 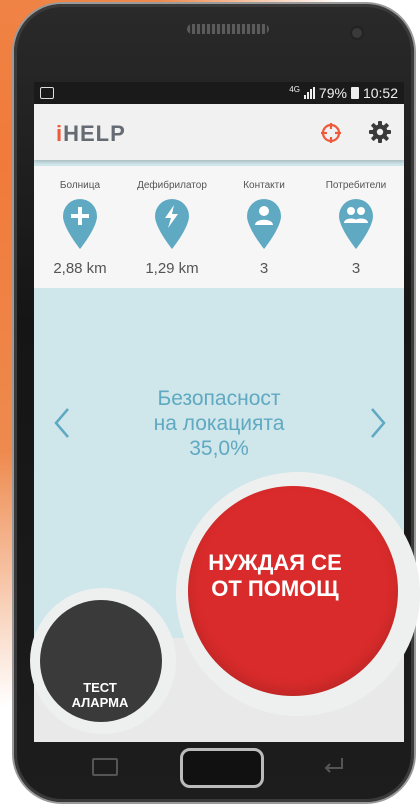 I want to click on status-bar: 4G 79% 10:52, so click(x=219, y=93).